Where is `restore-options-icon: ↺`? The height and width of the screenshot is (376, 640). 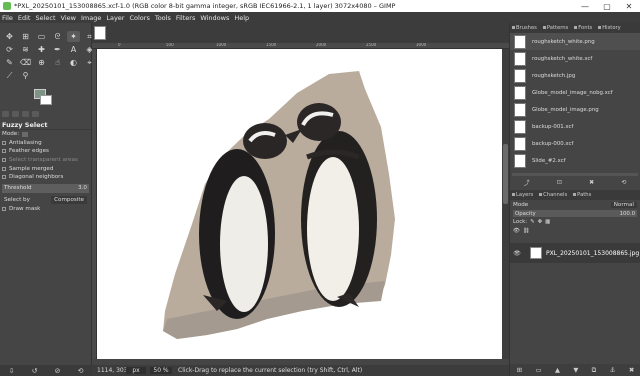
restore-options-icon: ↺ is located at coordinates (35, 371).